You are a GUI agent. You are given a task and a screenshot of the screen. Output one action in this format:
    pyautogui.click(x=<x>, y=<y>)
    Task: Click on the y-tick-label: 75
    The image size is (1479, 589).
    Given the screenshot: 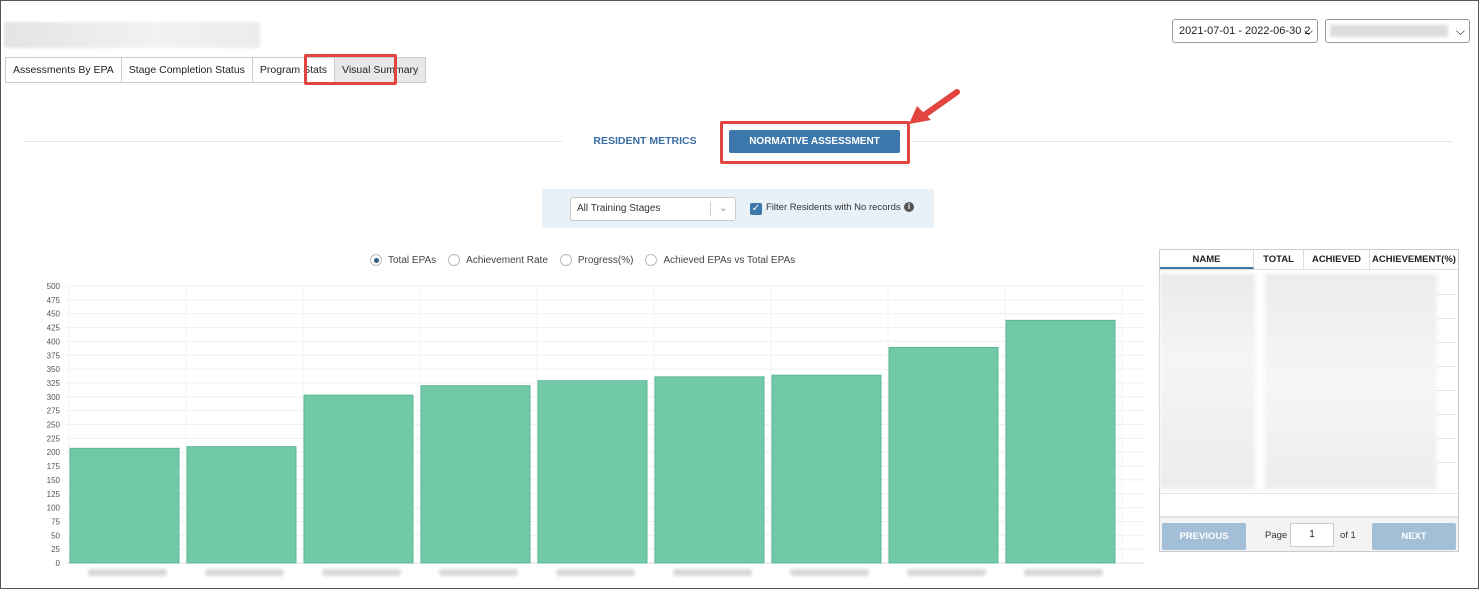 What is the action you would take?
    pyautogui.click(x=55, y=521)
    